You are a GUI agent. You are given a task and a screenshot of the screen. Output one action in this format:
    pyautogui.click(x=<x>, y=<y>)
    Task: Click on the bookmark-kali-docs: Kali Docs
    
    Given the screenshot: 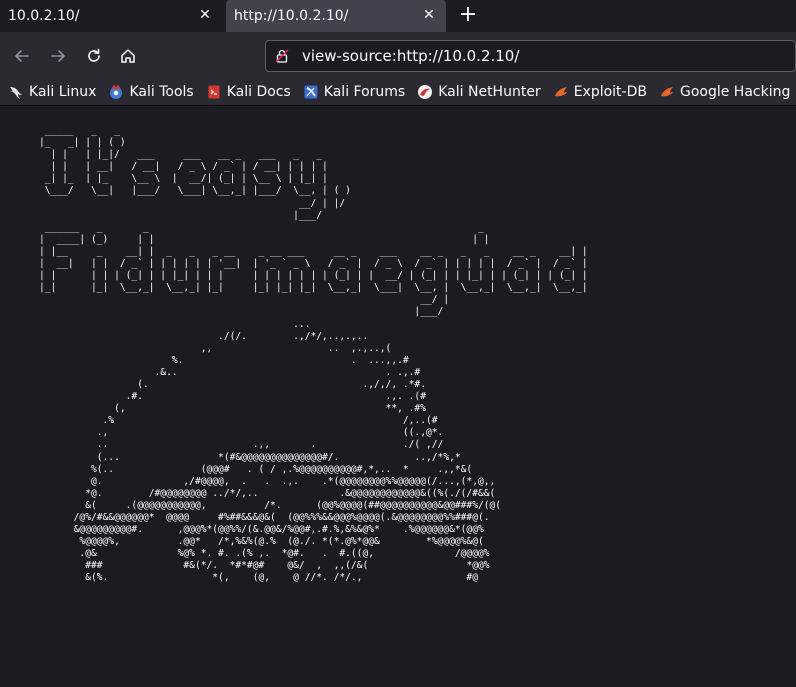 What is the action you would take?
    pyautogui.click(x=246, y=91)
    